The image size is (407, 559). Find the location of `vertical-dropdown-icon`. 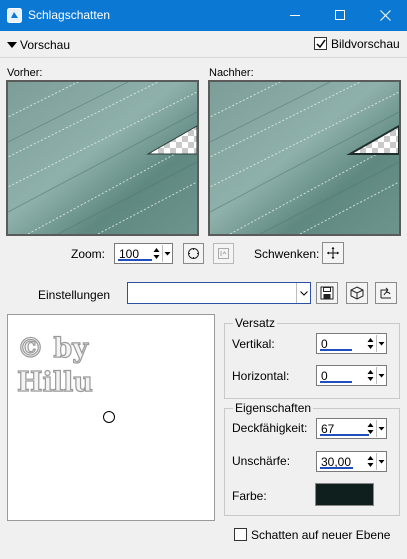

vertical-dropdown-icon is located at coordinates (380, 343).